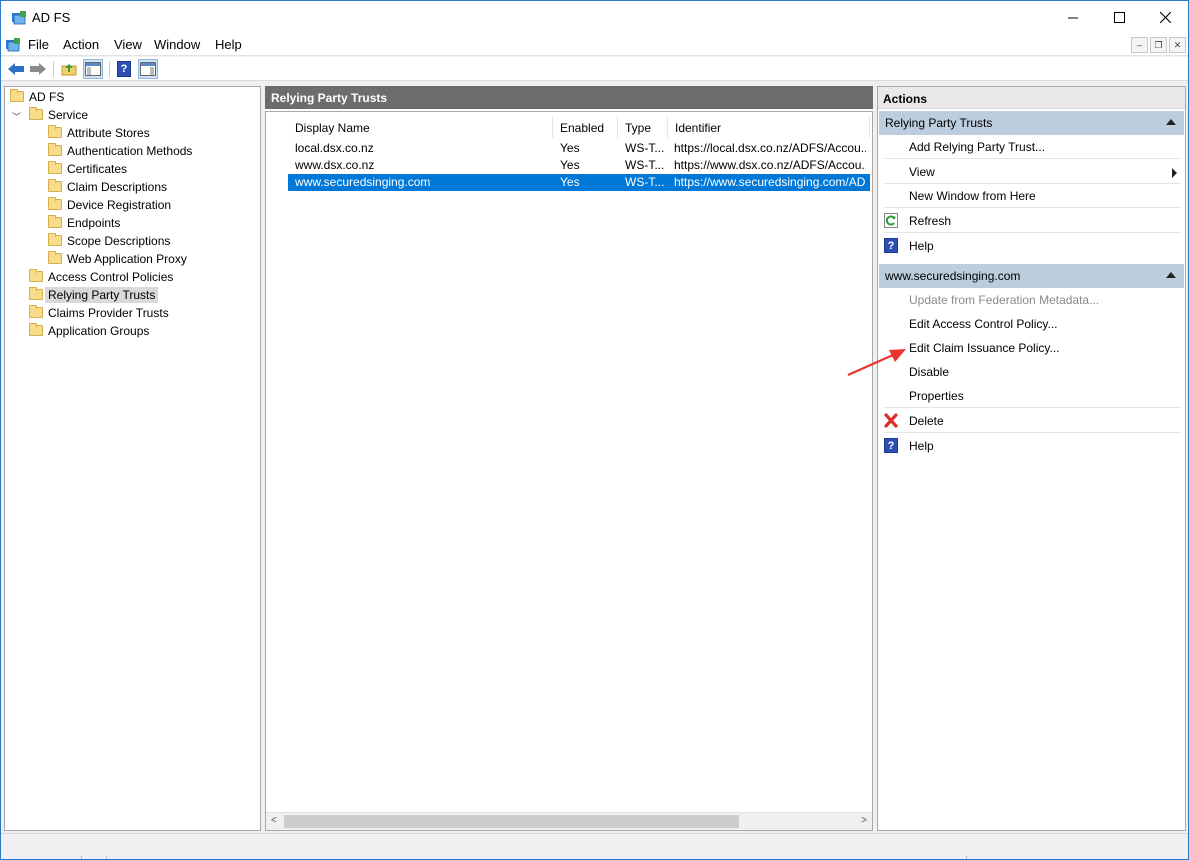 The width and height of the screenshot is (1189, 860). Describe the element at coordinates (69, 69) in the screenshot. I see `up-one-level-button` at that location.